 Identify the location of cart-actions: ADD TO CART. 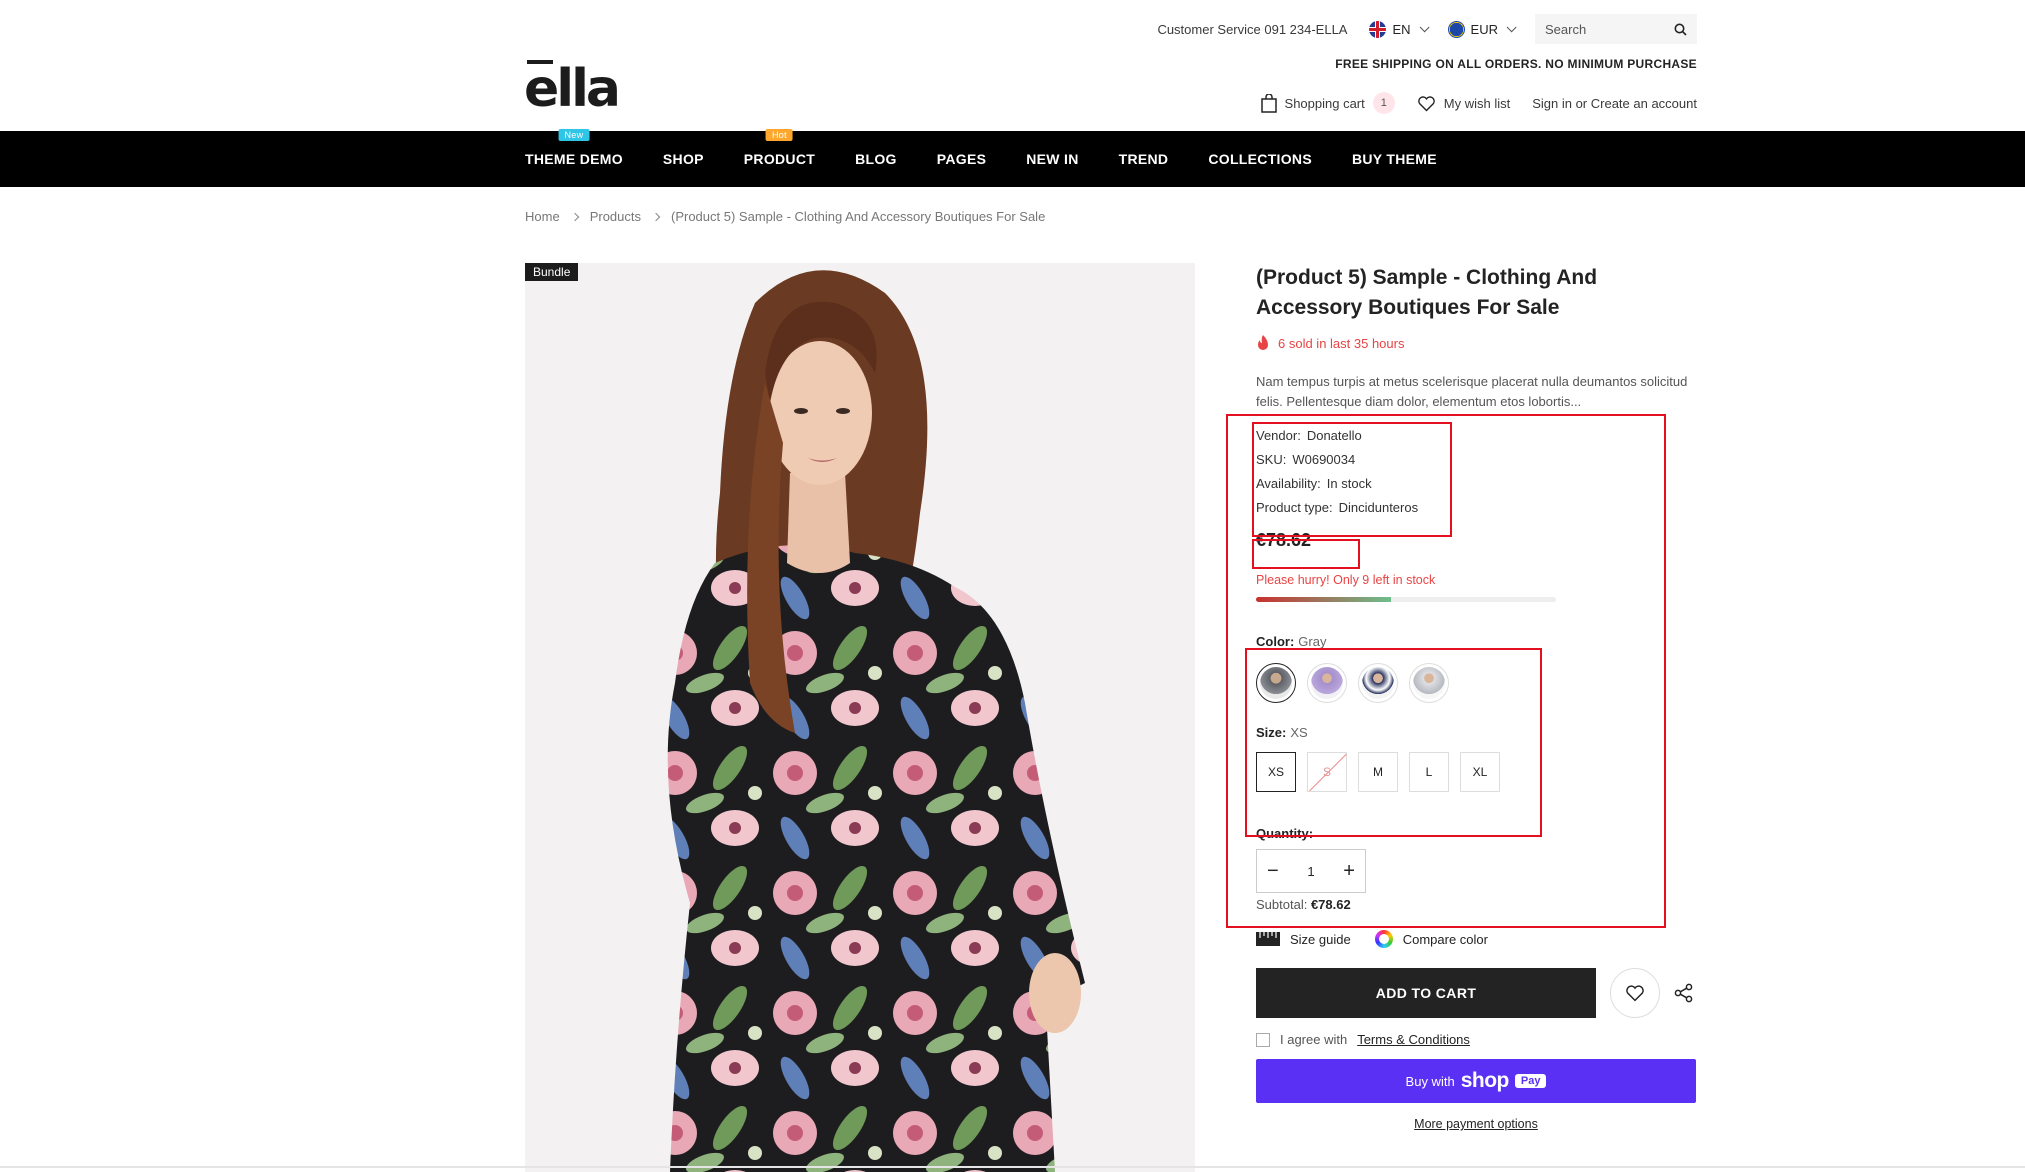
(1476, 993).